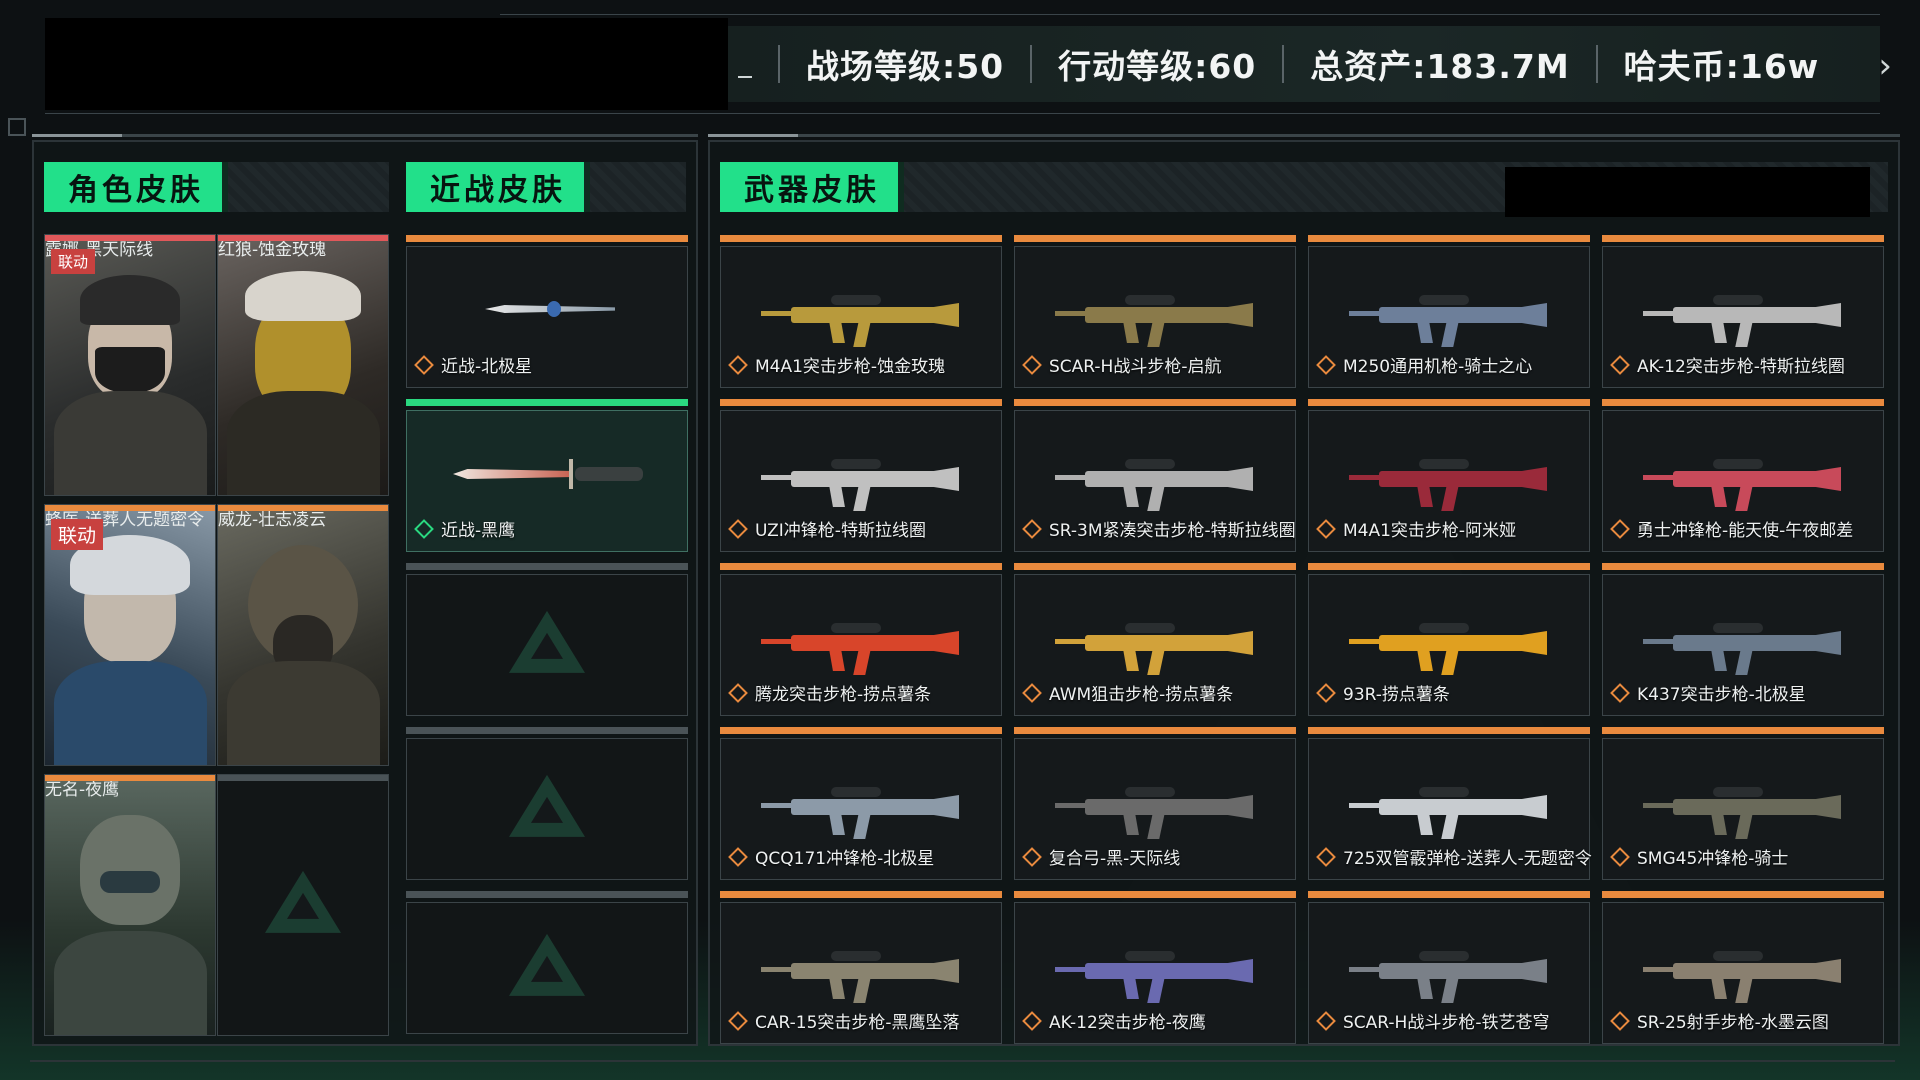  Describe the element at coordinates (513, 474) in the screenshot. I see `knife-blade-icon` at that location.